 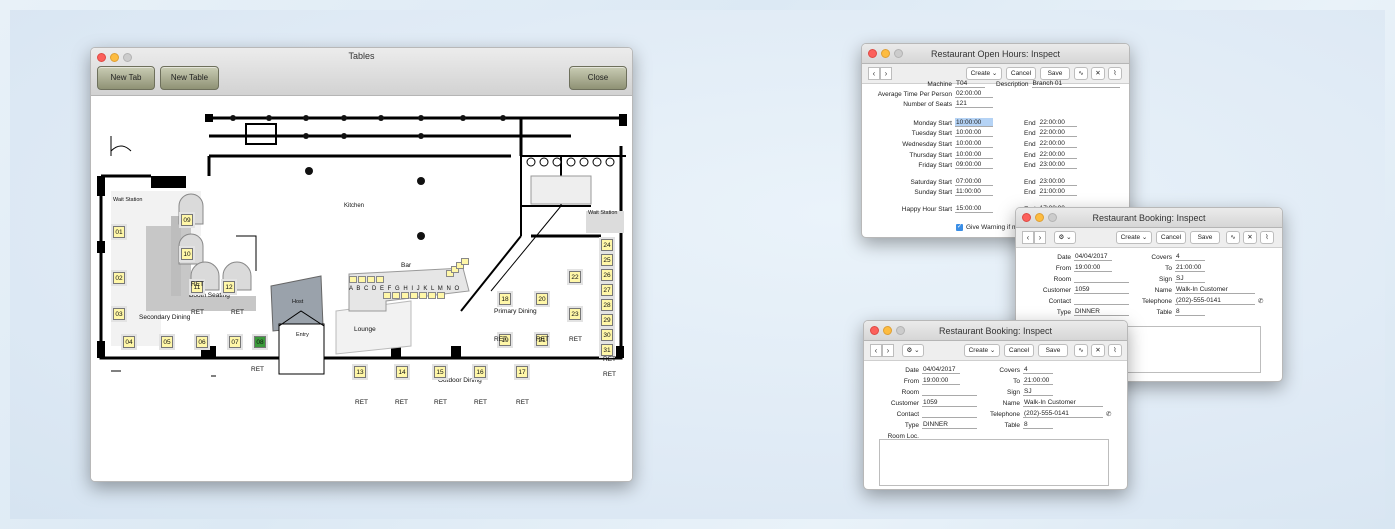 I want to click on seats-field: 121, so click(x=974, y=103).